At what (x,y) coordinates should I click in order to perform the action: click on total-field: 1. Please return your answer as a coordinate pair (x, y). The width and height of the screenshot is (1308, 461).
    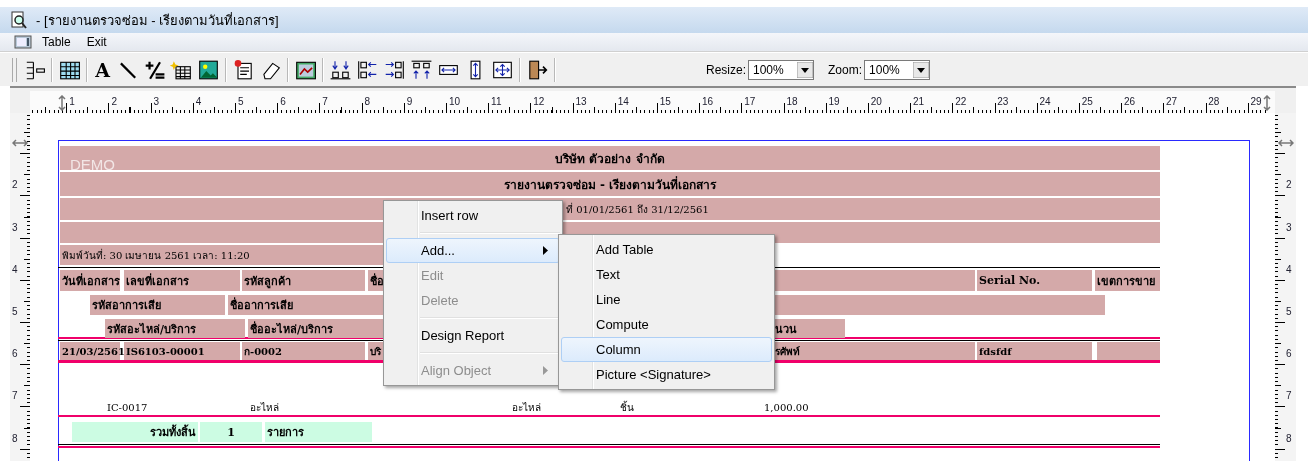
    Looking at the image, I should click on (231, 432).